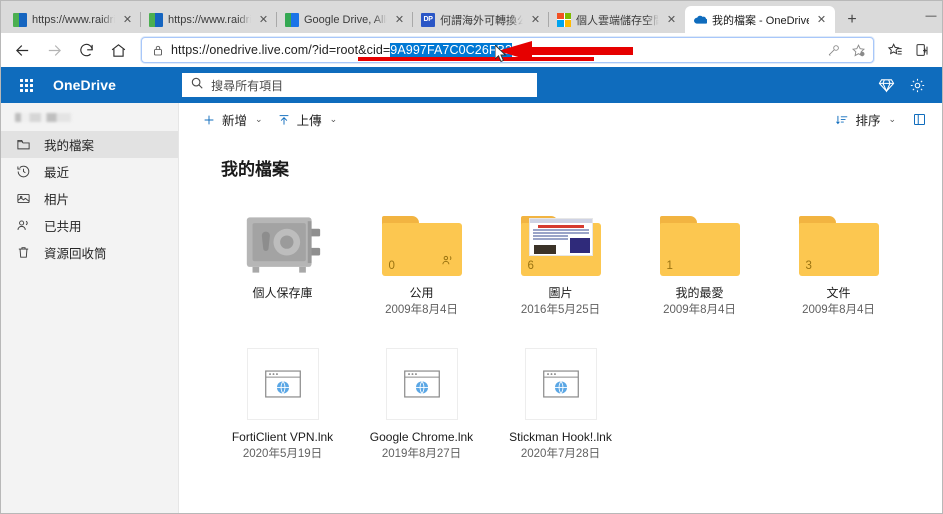  Describe the element at coordinates (23, 252) in the screenshot. I see `trash-icon` at that location.